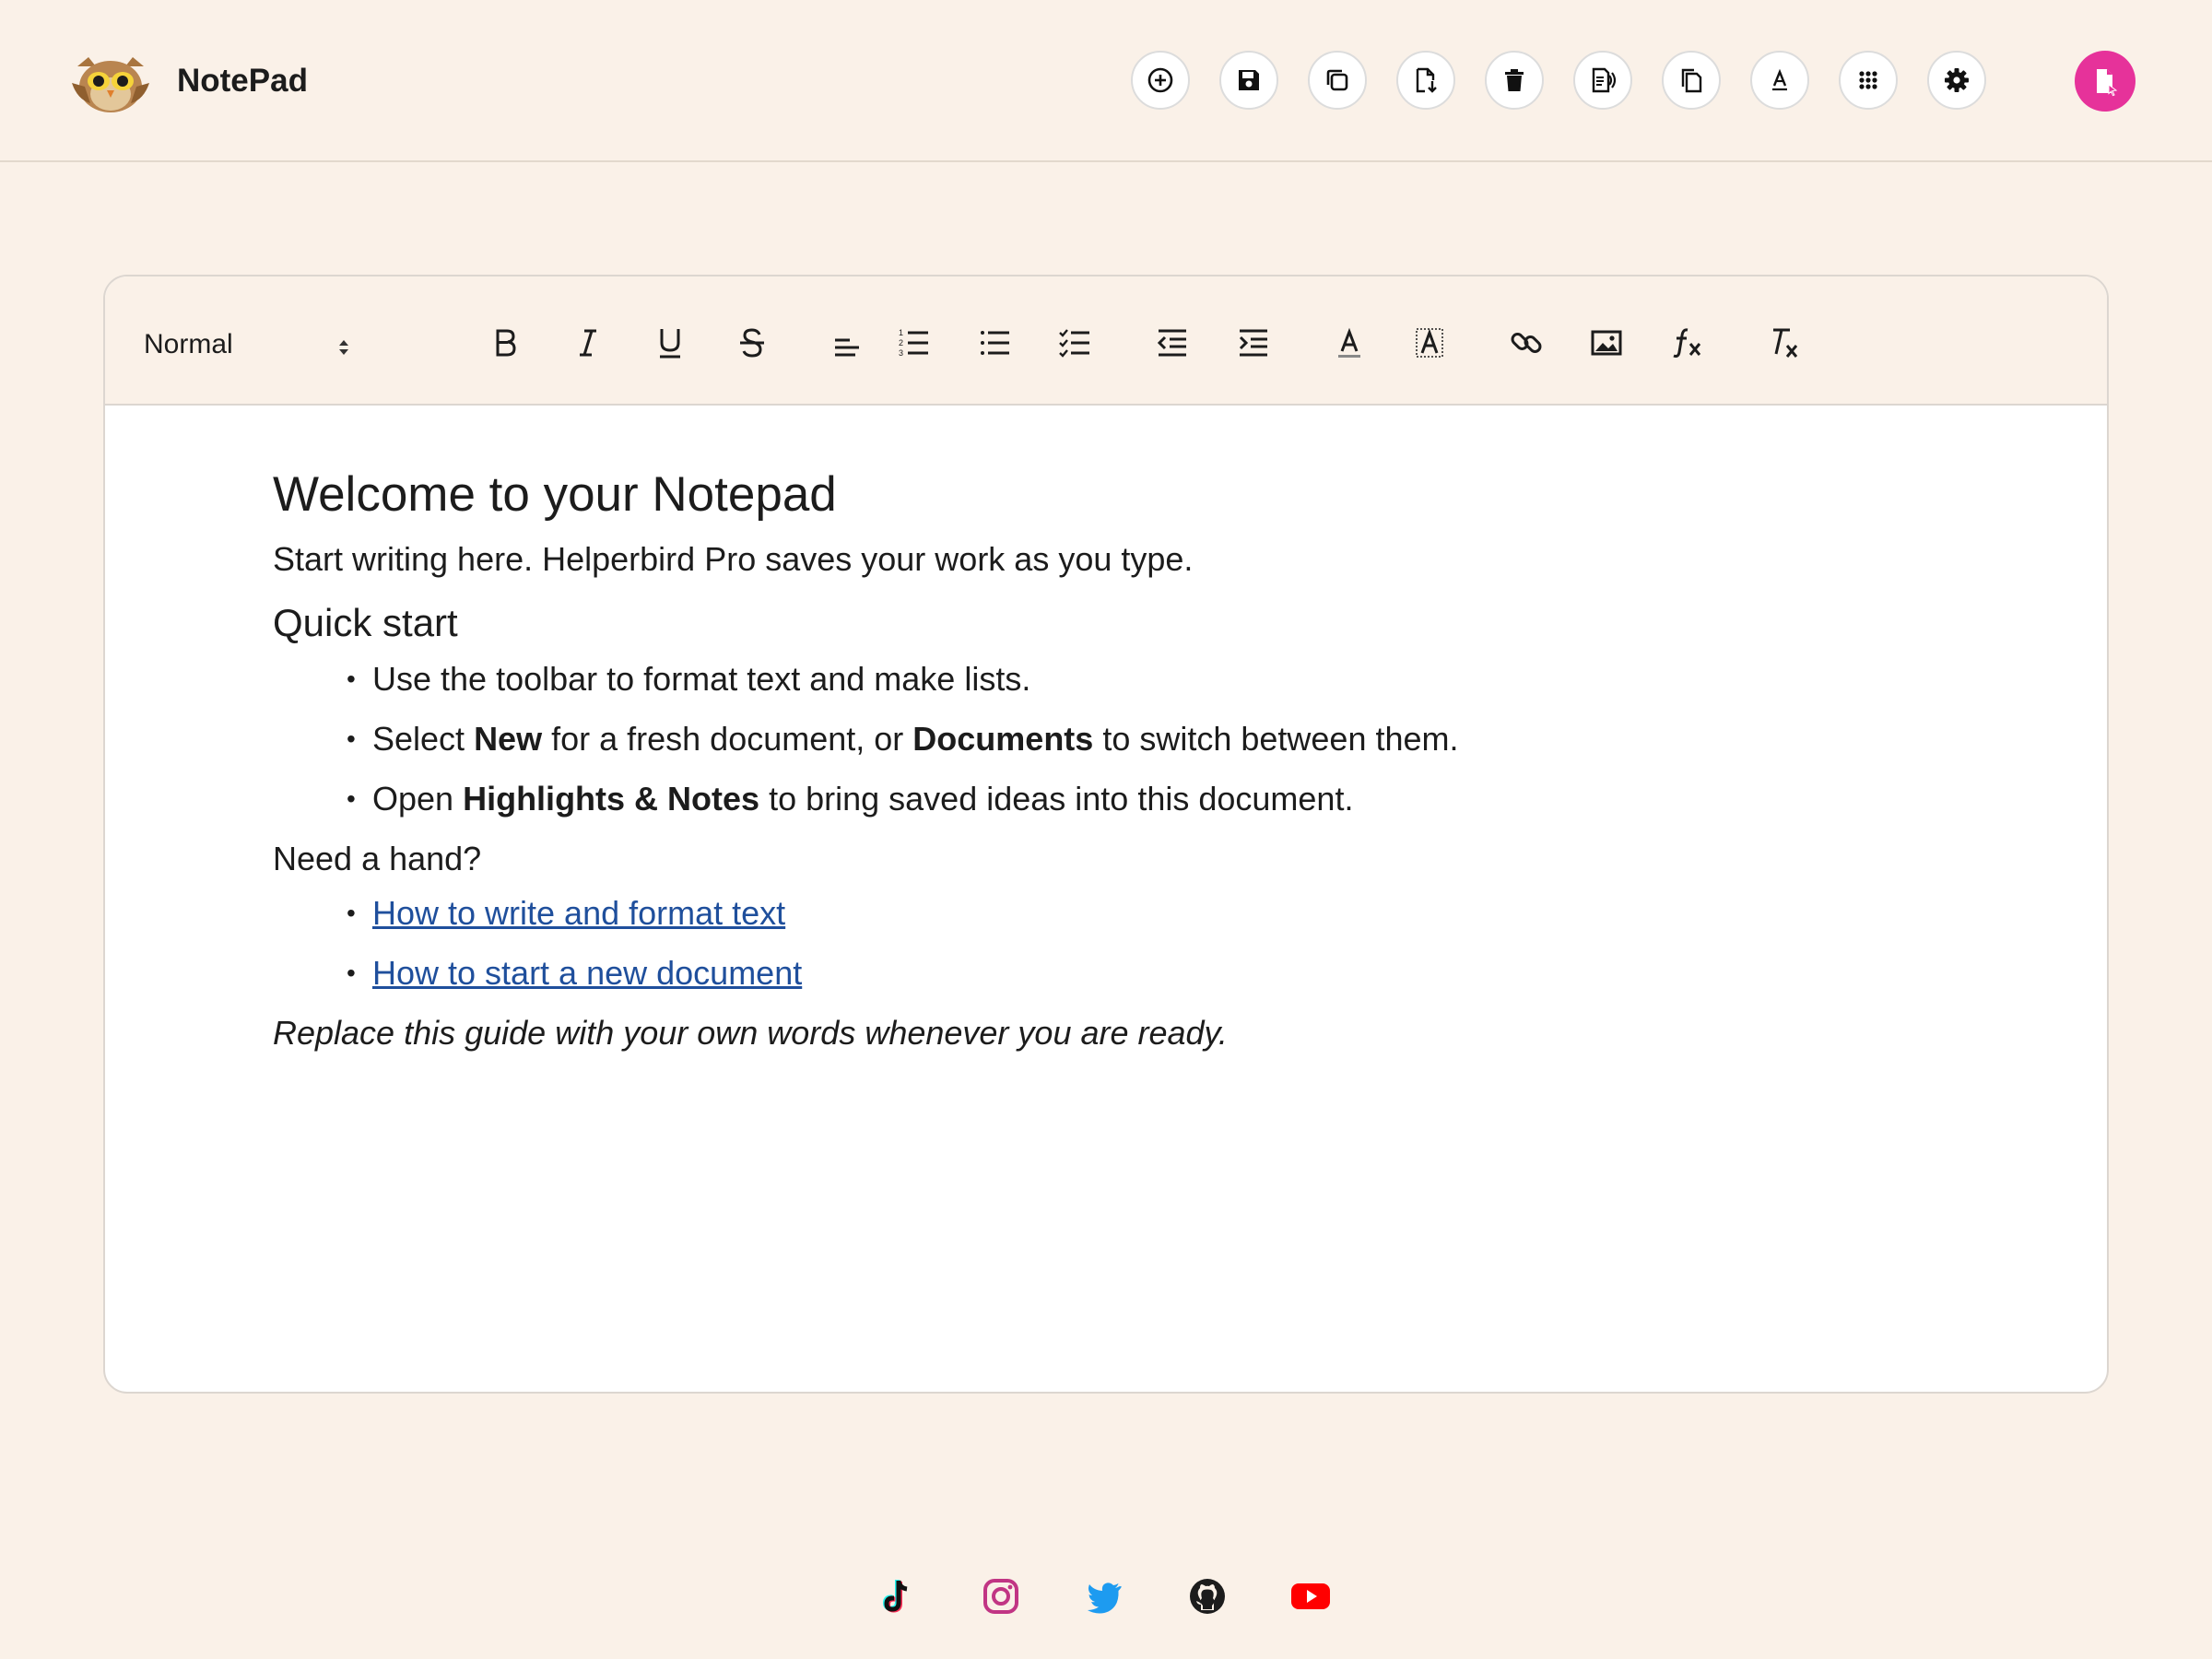 The width and height of the screenshot is (2212, 1659). I want to click on ordered-list-button: 1 2 3, so click(914, 343).